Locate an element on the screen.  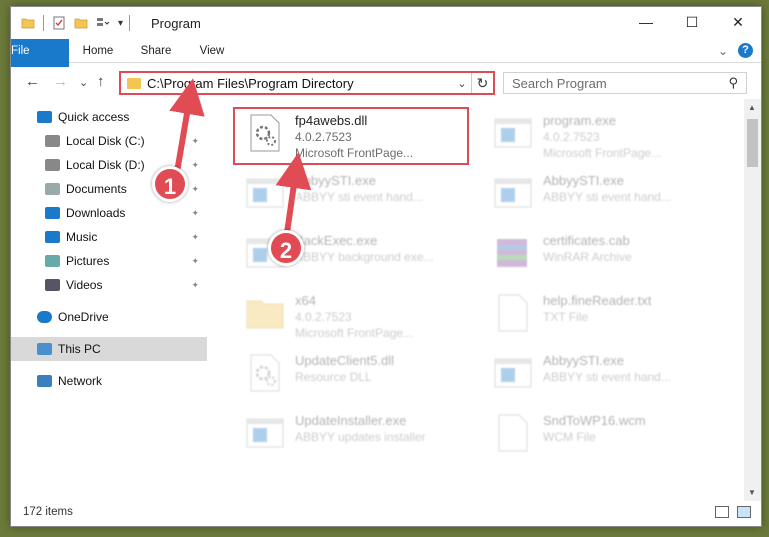
back-button: ← is located at coordinates (32, 81).